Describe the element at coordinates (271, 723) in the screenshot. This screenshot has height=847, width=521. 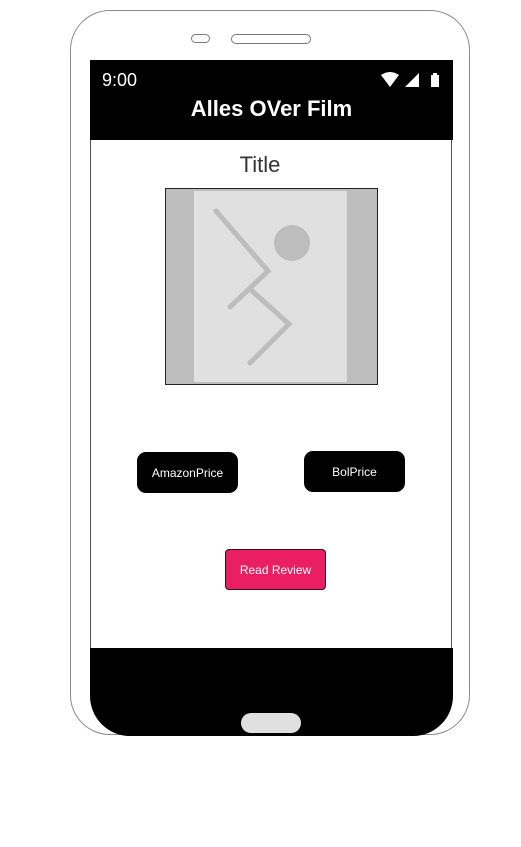
I see `home-button` at that location.